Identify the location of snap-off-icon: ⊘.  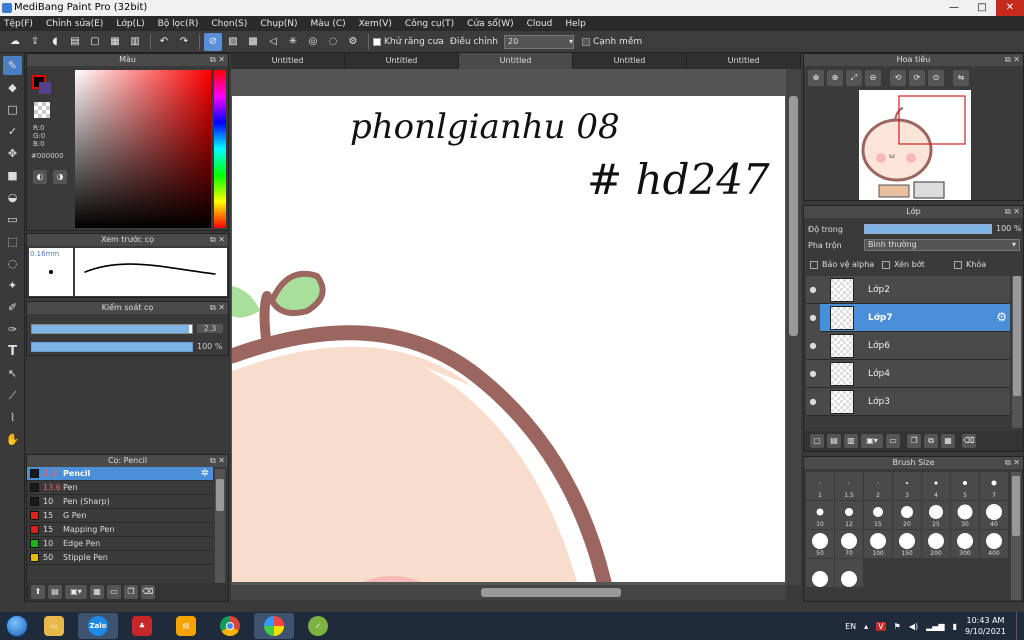
(213, 41).